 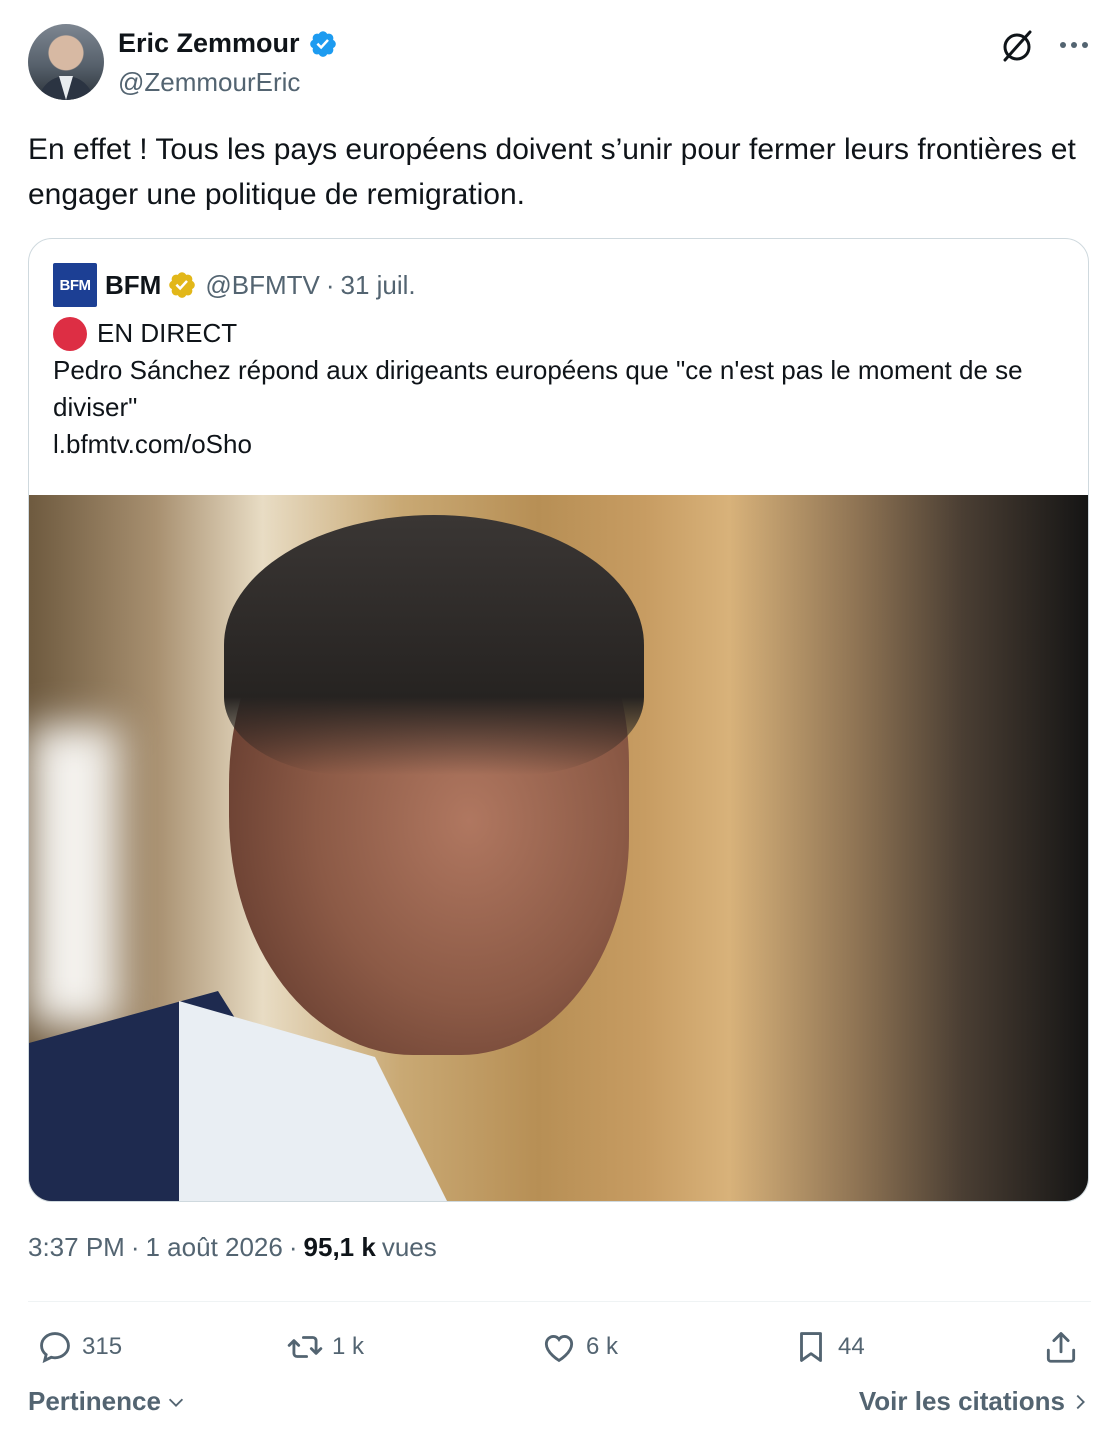 I want to click on like-count: 6 k, so click(x=602, y=1346).